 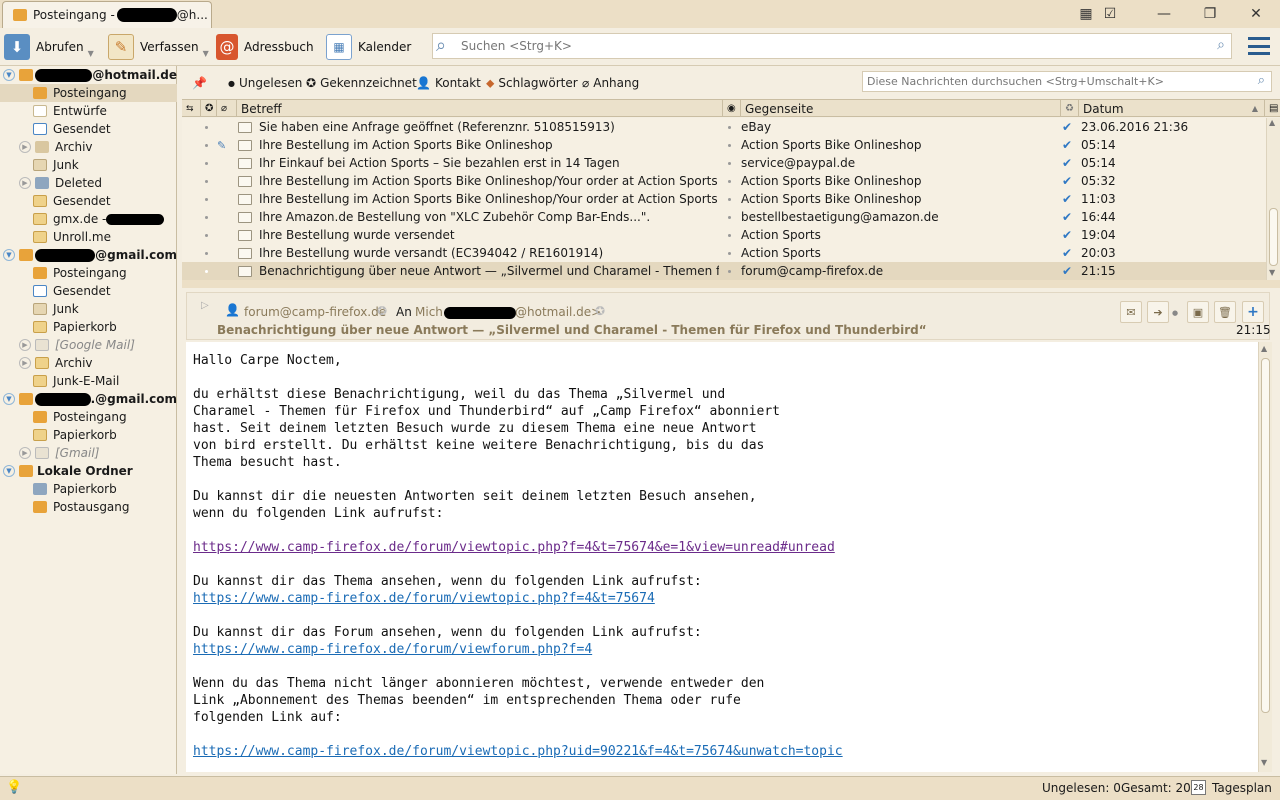 I want to click on global-search-input: Suchen <Strg+K> ⌕, so click(x=832, y=46).